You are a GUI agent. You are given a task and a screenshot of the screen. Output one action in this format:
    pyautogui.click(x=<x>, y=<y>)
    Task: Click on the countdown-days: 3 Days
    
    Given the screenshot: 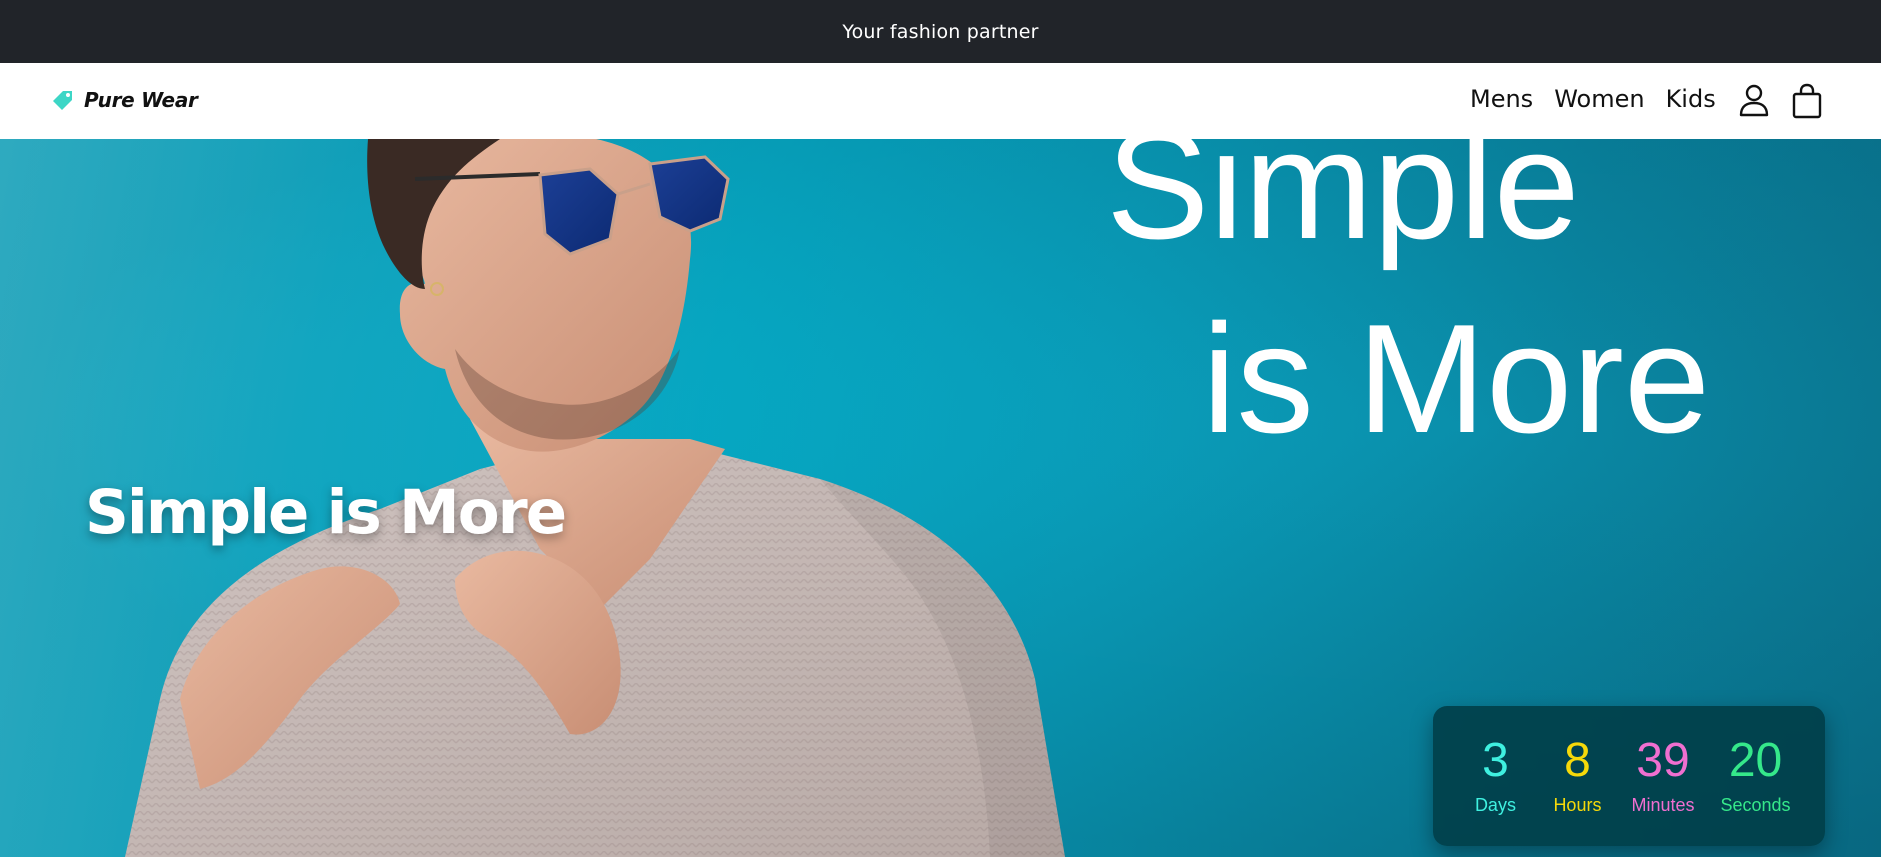 What is the action you would take?
    pyautogui.click(x=1495, y=774)
    